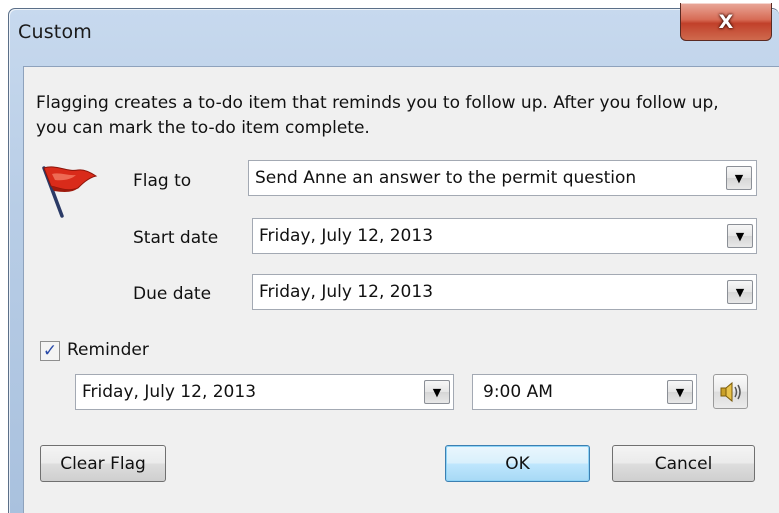 The width and height of the screenshot is (779, 513). What do you see at coordinates (55, 32) in the screenshot?
I see `window-title: Custom` at bounding box center [55, 32].